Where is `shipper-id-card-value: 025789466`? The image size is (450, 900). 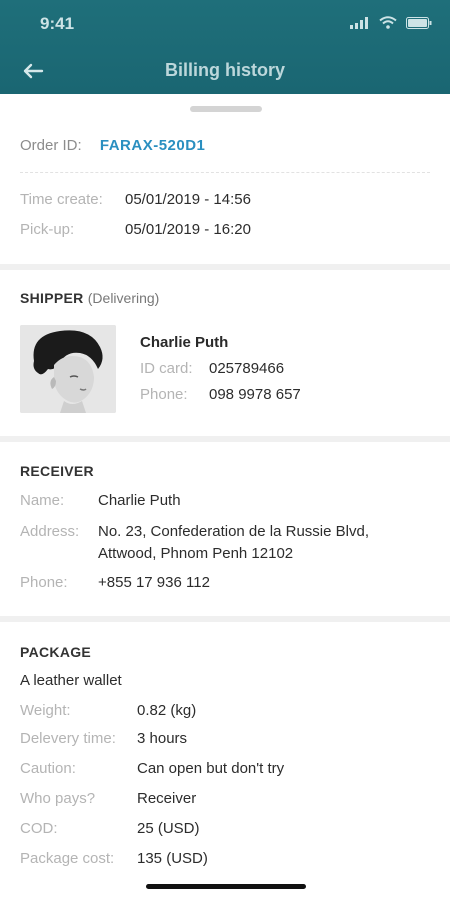 shipper-id-card-value: 025789466 is located at coordinates (247, 368).